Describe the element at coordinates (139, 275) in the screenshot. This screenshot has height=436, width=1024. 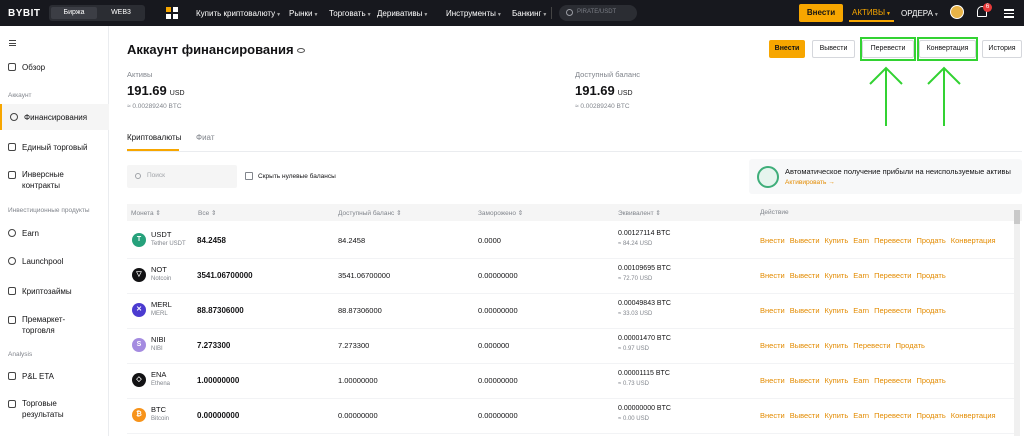
I see `coin-icon: ▽` at that location.